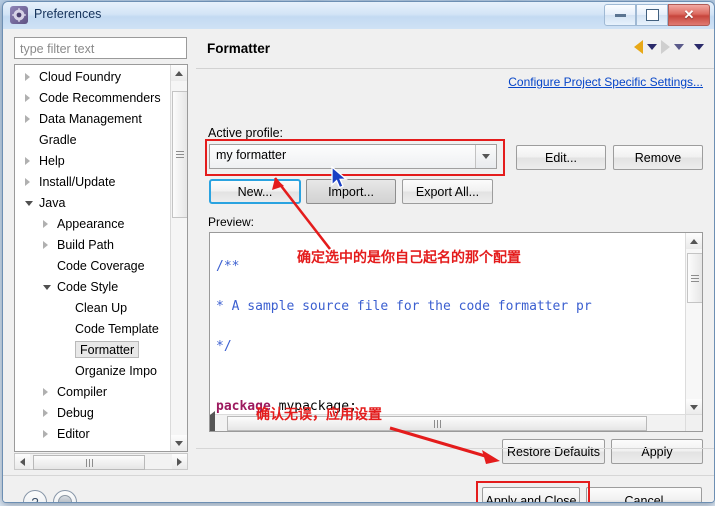 The height and width of the screenshot is (506, 715). I want to click on tree-item-label: Code Template, so click(117, 329).